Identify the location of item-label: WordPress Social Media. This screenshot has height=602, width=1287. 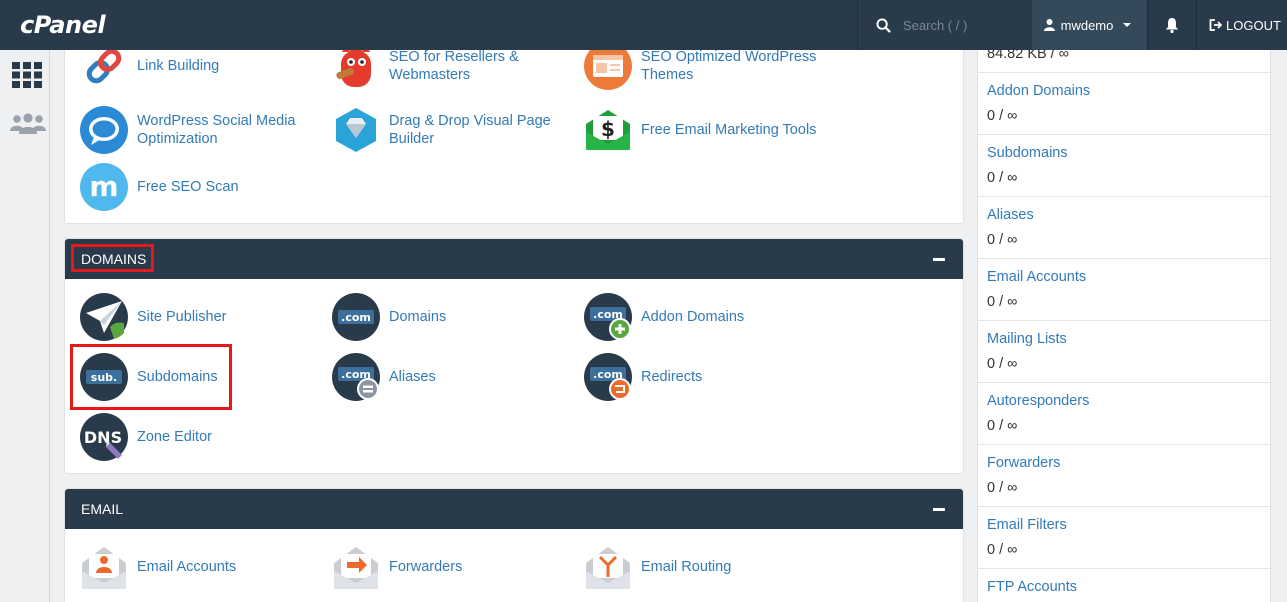
(216, 121).